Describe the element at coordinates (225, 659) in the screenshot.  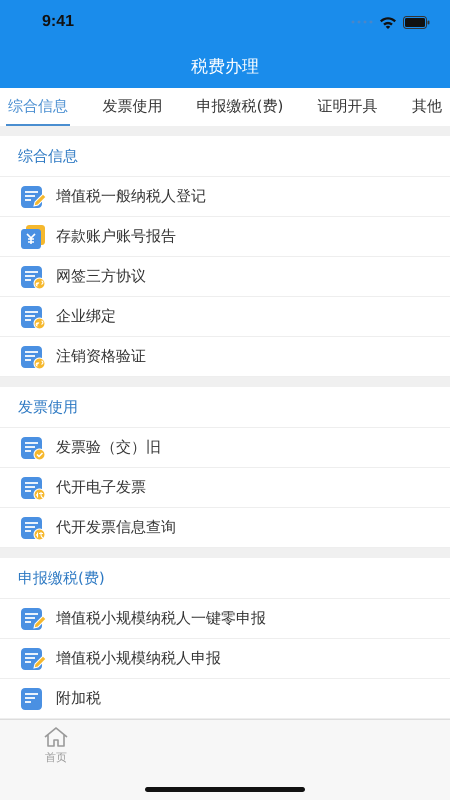
I see `service-item: 增值税小规模纳税人申报` at that location.